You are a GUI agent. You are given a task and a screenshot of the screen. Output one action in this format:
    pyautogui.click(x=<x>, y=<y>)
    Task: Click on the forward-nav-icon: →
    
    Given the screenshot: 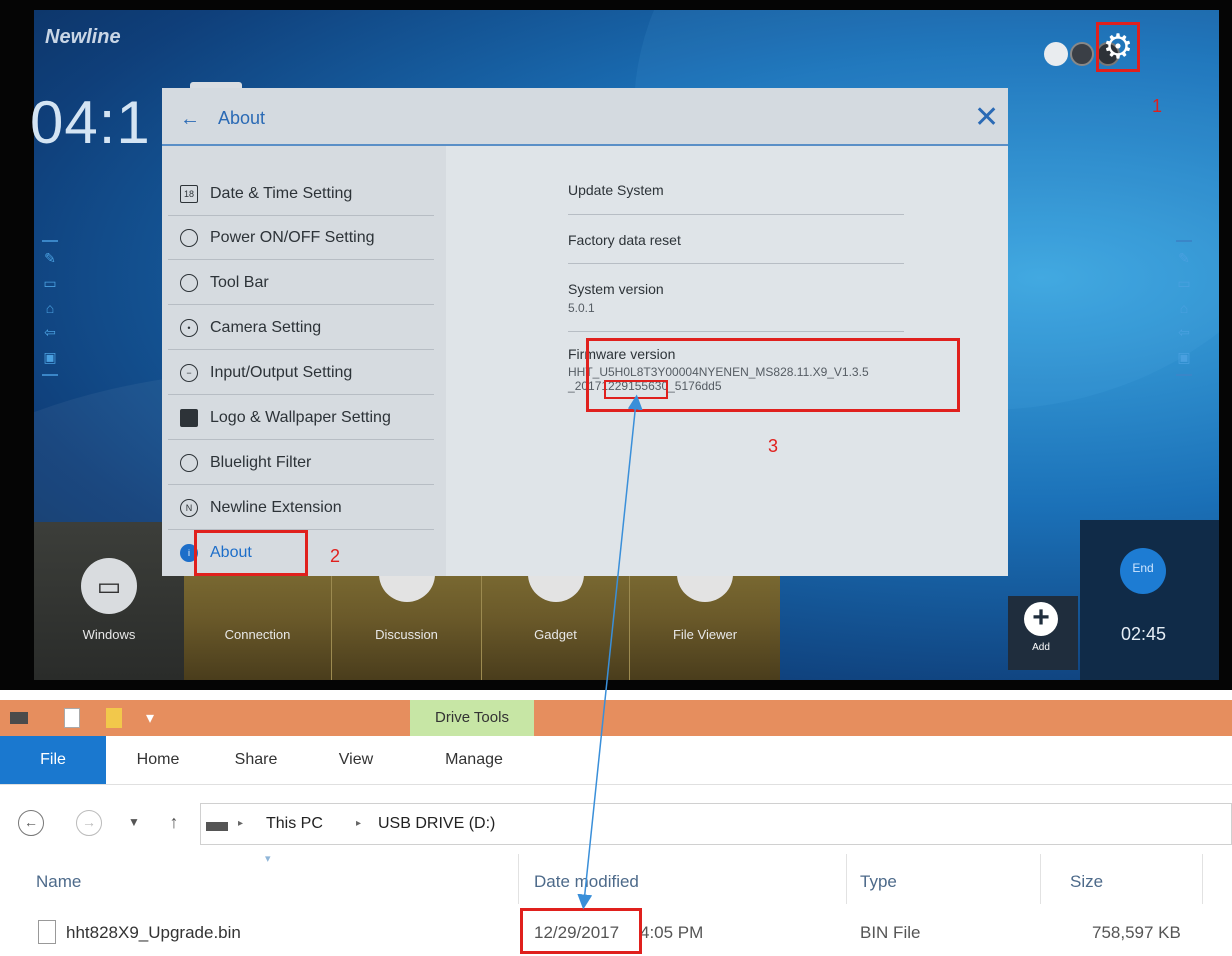 What is the action you would take?
    pyautogui.click(x=89, y=823)
    